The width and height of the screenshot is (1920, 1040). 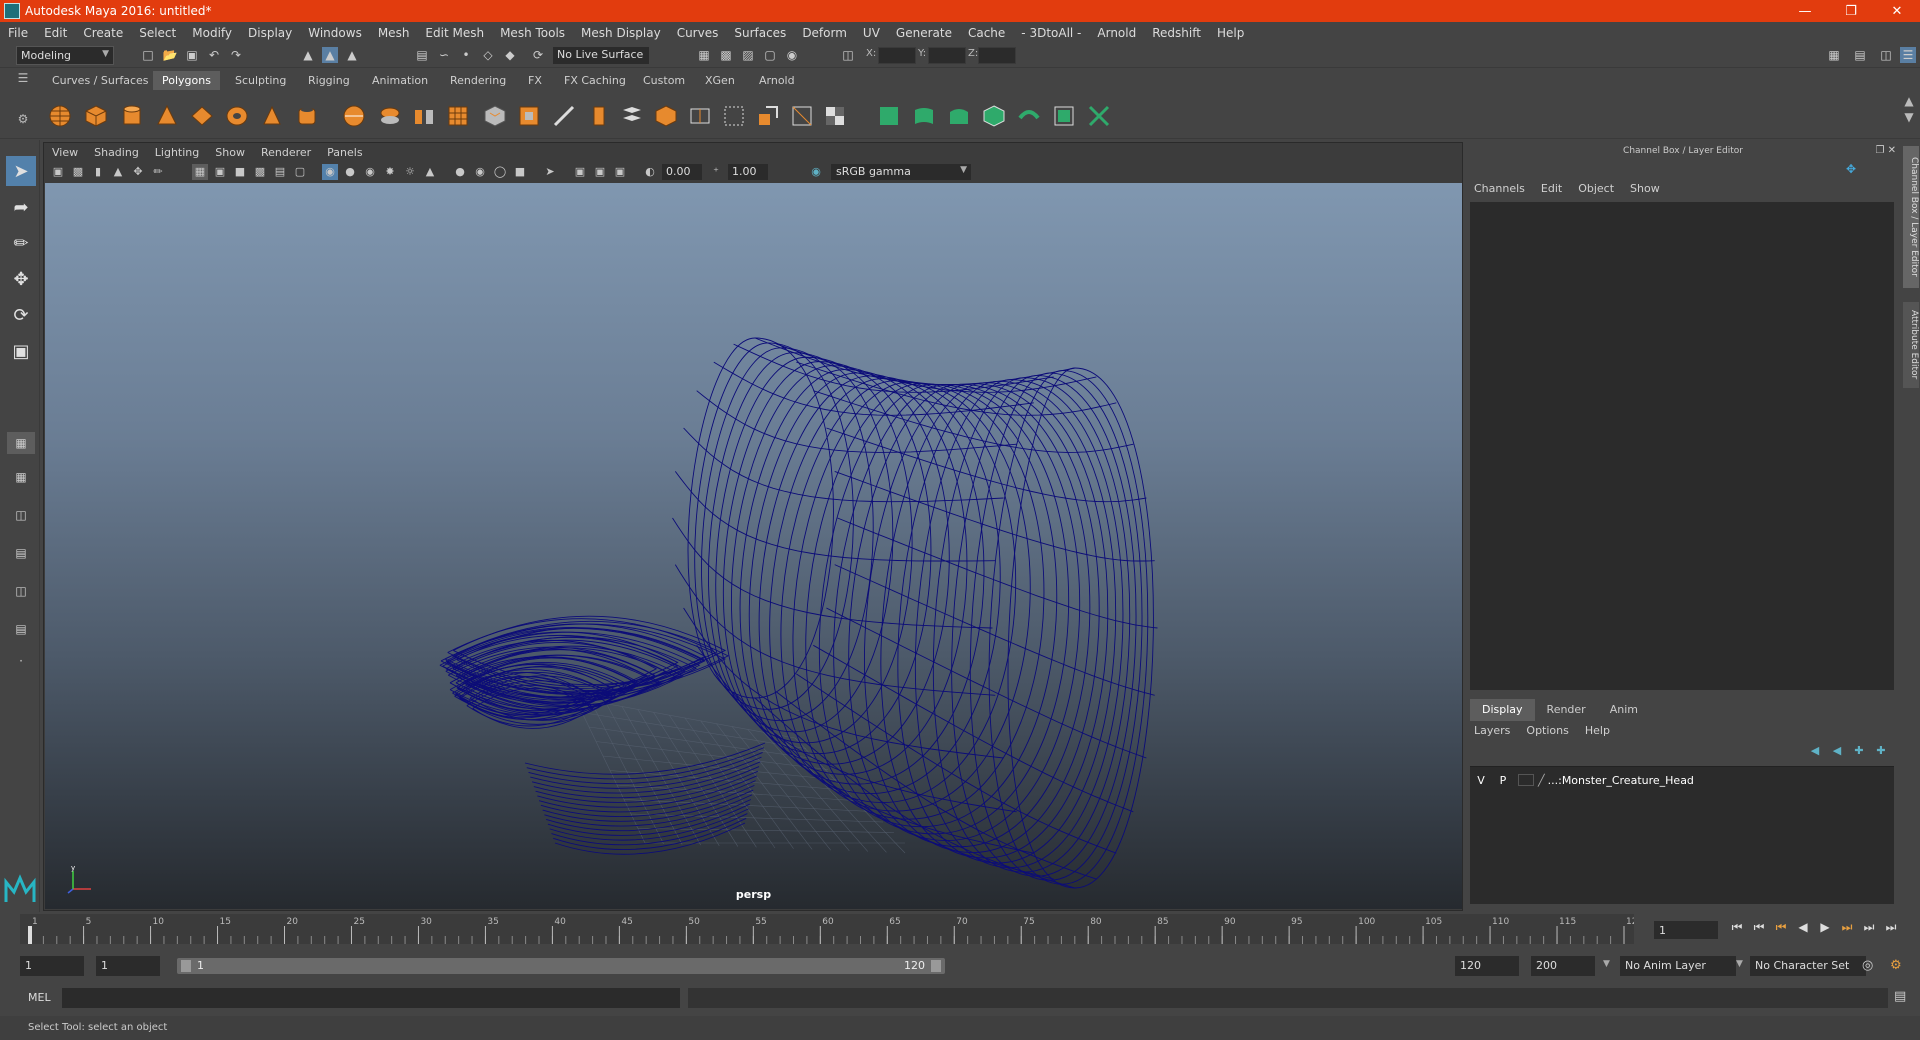 What do you see at coordinates (1891, 930) in the screenshot?
I see `go-to-end-icon: ⏭` at bounding box center [1891, 930].